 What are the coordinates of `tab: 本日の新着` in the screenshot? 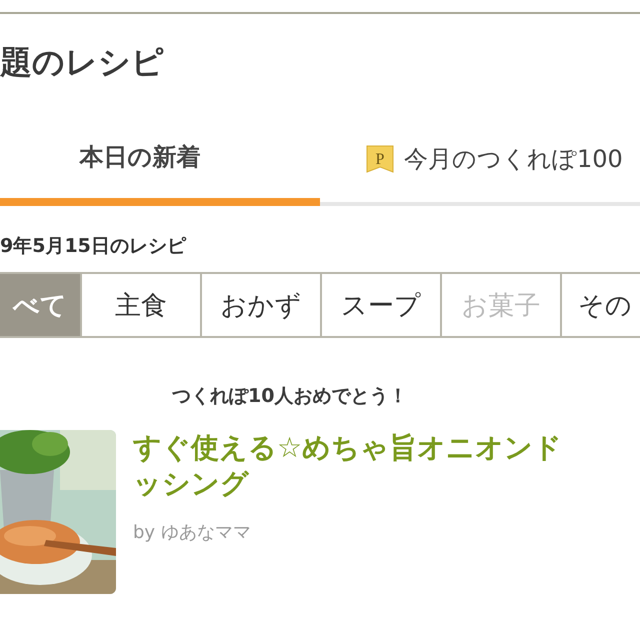 It's located at (160, 161).